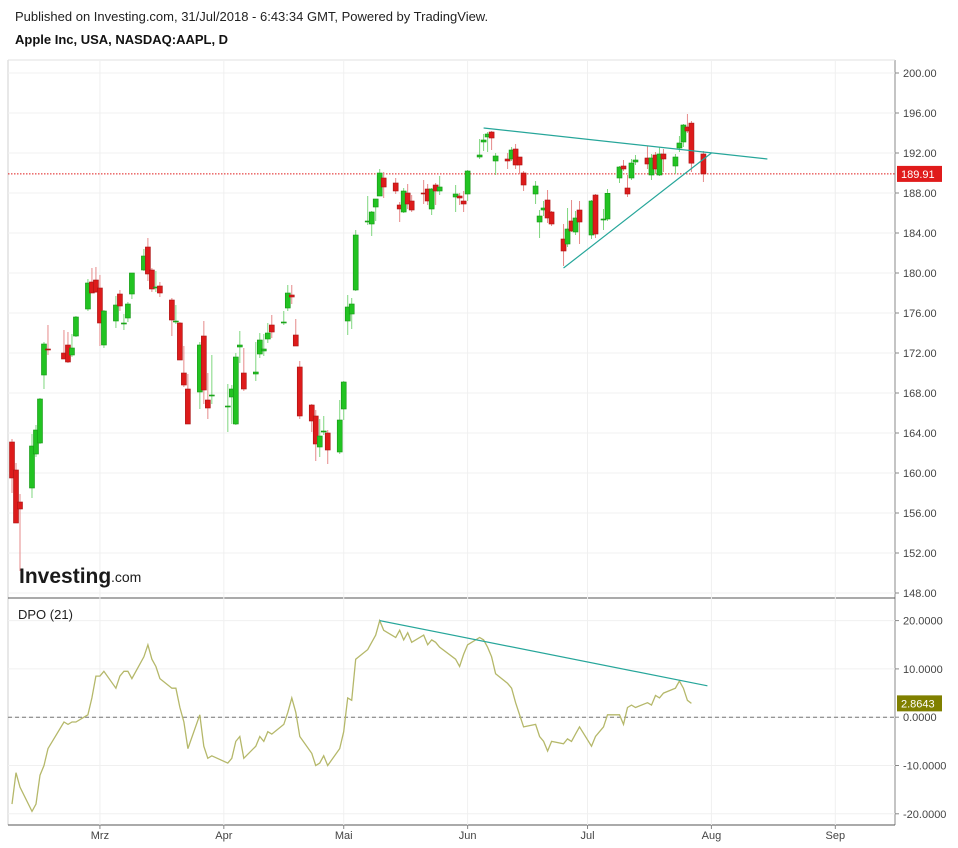  Describe the element at coordinates (920, 474) in the screenshot. I see `y-tick-label: 160.00` at that location.